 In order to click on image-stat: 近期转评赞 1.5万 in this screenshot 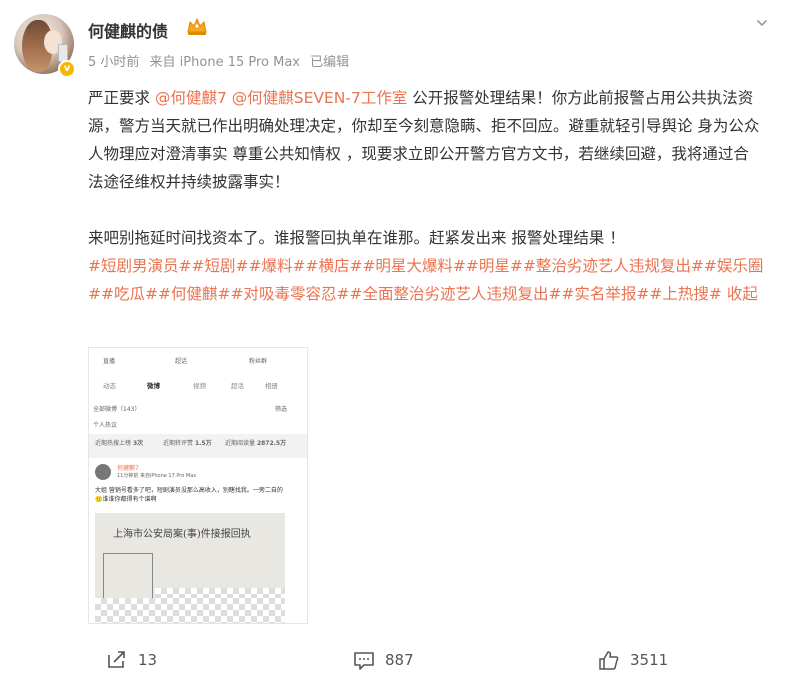, I will do `click(187, 442)`.